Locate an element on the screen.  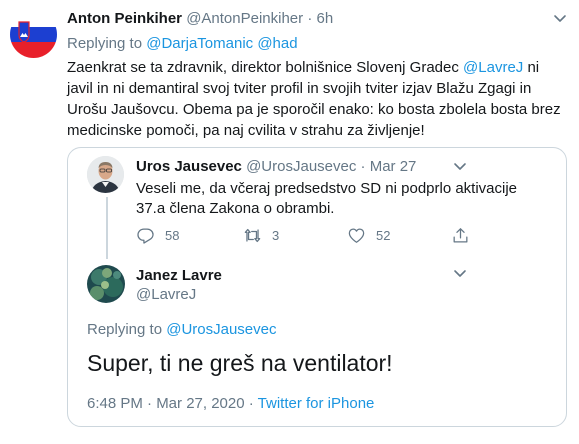
heart-icon is located at coordinates (356, 235).